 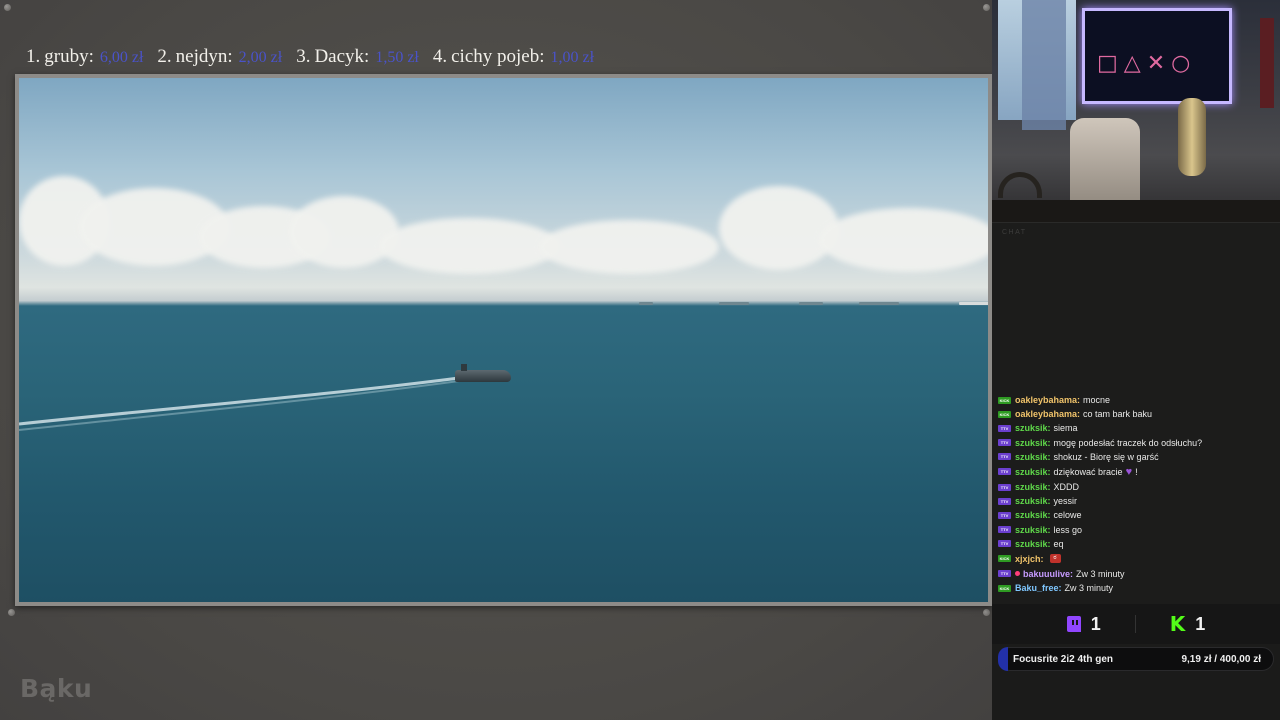 What do you see at coordinates (342, 56) in the screenshot?
I see `leaderboard-name: Dacyk:` at bounding box center [342, 56].